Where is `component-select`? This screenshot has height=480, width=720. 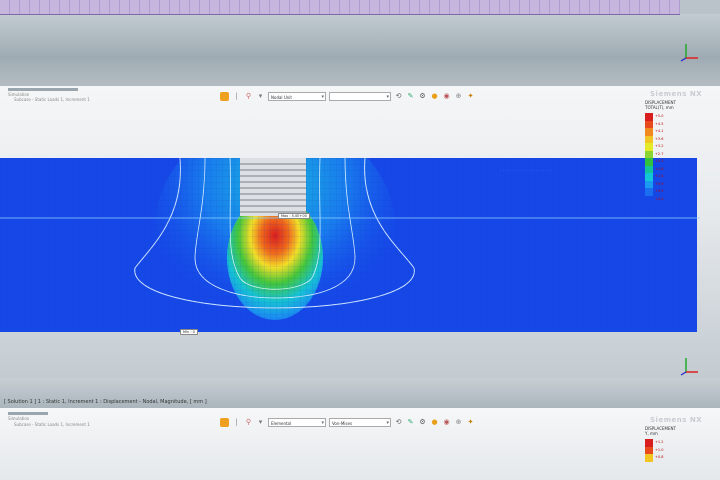 component-select is located at coordinates (360, 96).